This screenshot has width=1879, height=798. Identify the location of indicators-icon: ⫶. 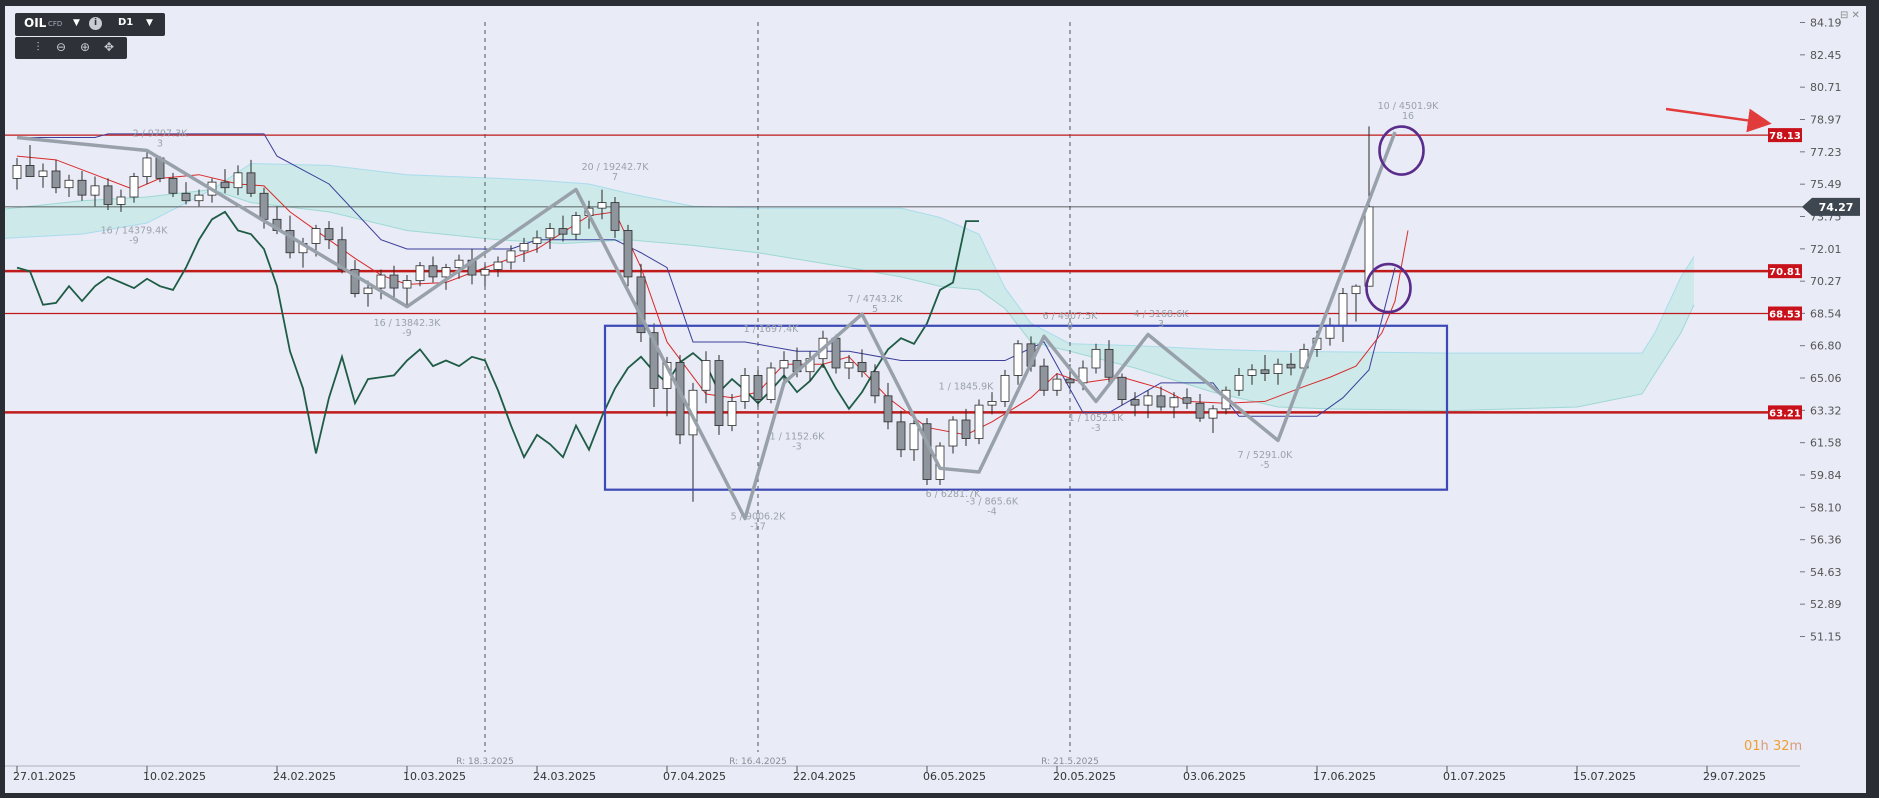
(38, 47).